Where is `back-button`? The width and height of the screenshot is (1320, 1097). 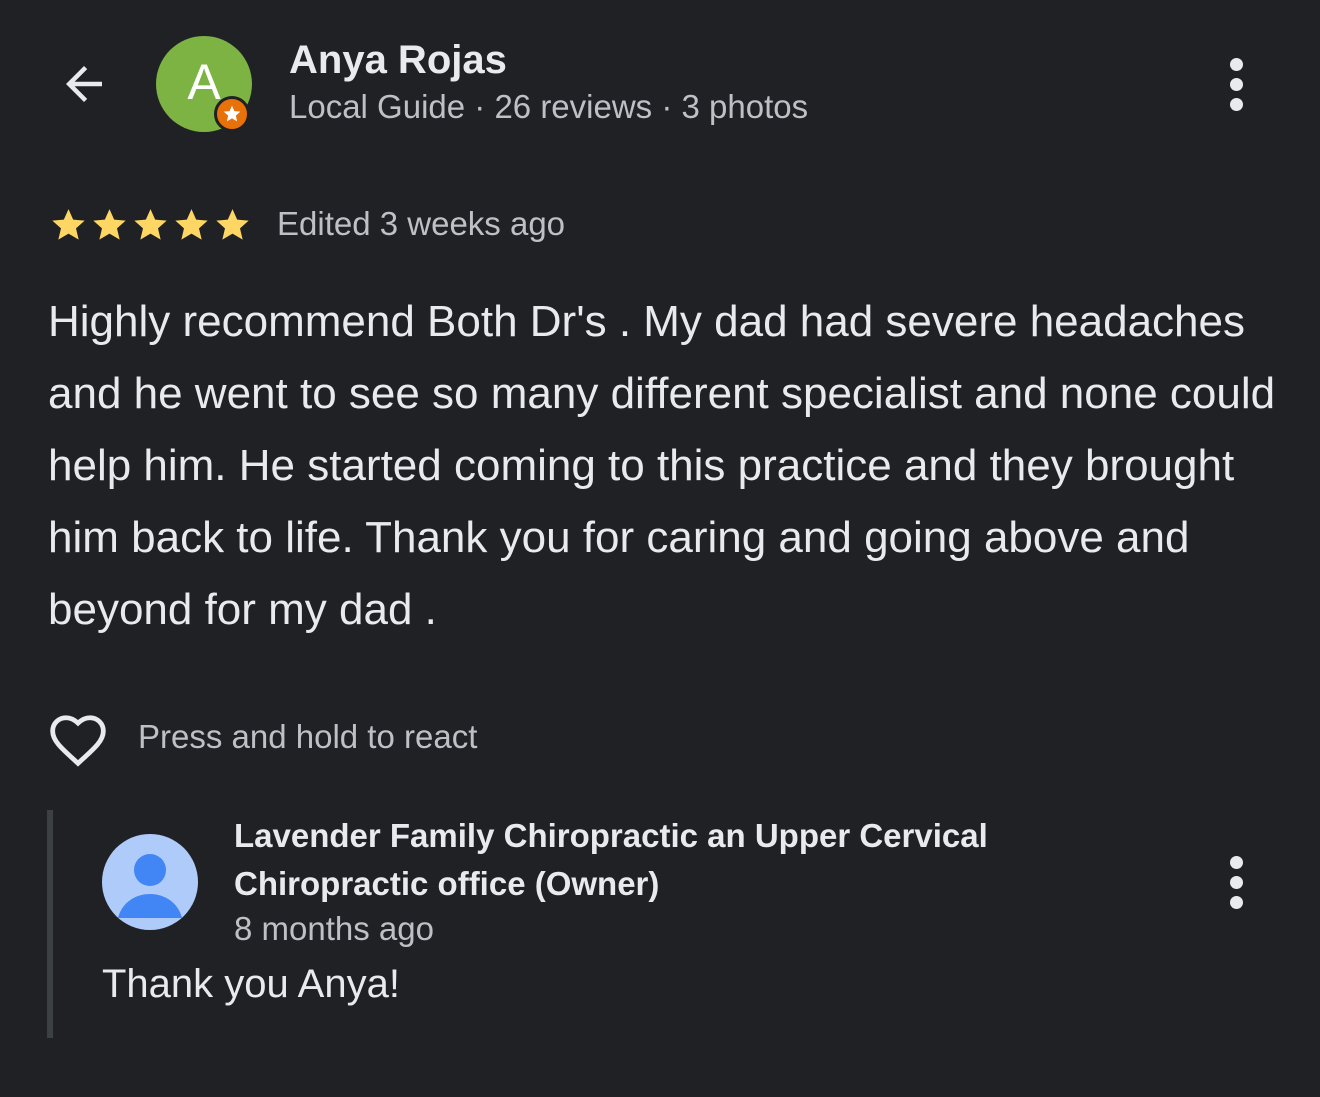 back-button is located at coordinates (84, 84).